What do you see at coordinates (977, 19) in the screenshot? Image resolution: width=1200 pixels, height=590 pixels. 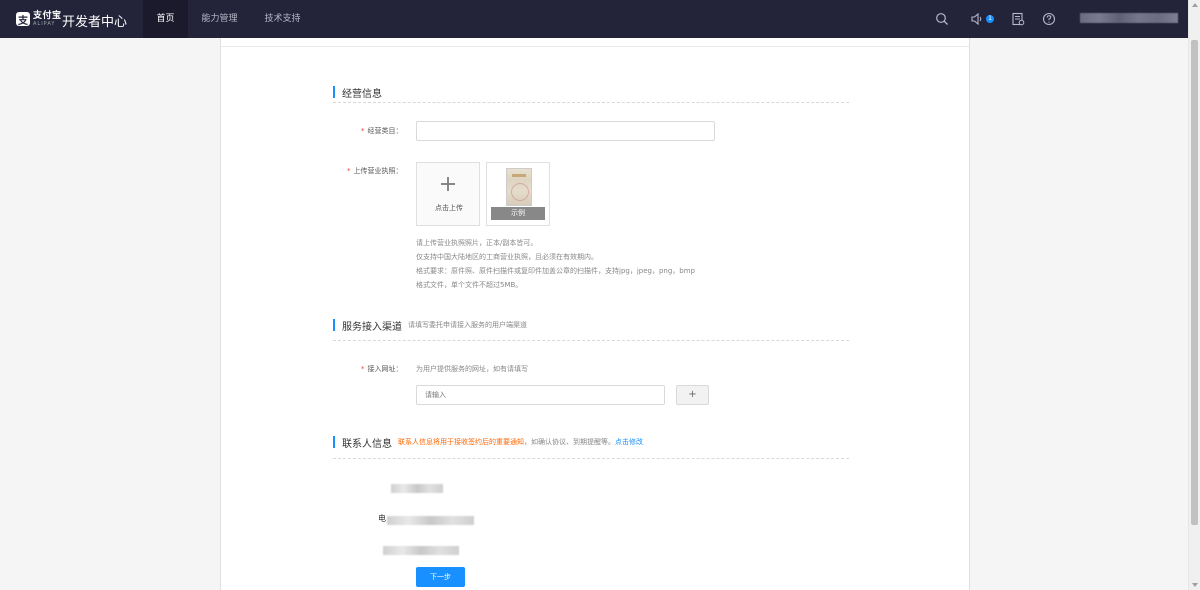 I see `speaker-icon` at bounding box center [977, 19].